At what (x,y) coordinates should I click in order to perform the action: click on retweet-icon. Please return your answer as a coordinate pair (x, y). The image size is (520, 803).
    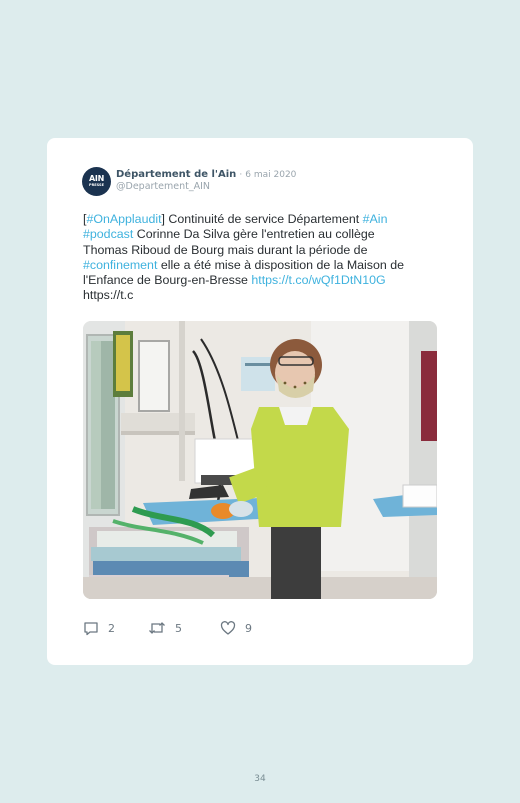
    Looking at the image, I should click on (157, 628).